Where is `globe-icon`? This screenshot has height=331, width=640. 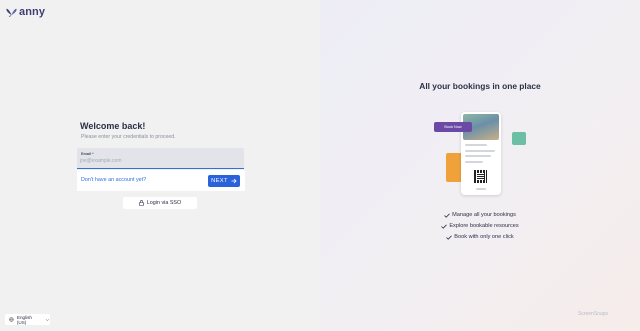 globe-icon is located at coordinates (11, 319).